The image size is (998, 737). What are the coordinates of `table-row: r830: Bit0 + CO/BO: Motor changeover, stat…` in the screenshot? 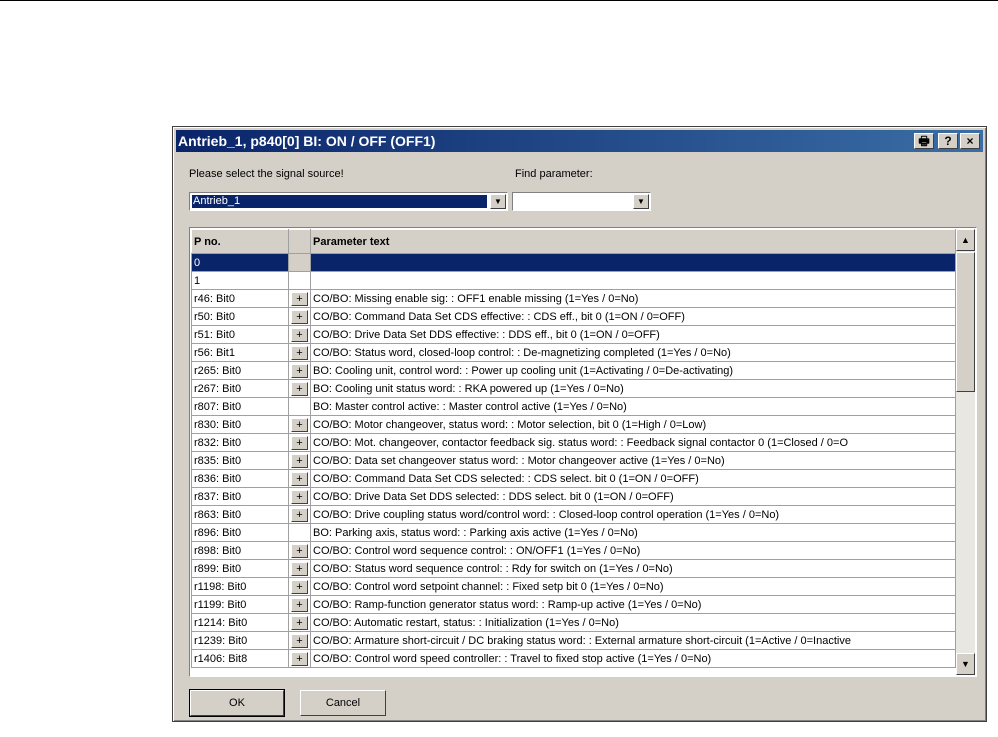 It's located at (573, 424).